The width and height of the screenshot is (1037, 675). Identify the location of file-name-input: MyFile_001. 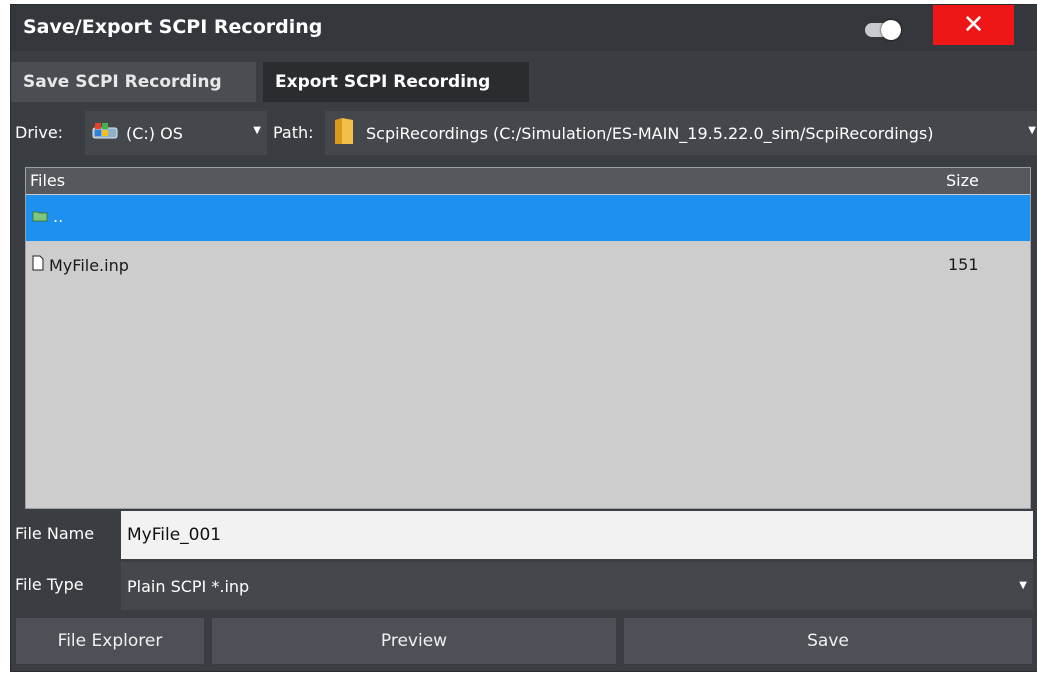
(577, 535).